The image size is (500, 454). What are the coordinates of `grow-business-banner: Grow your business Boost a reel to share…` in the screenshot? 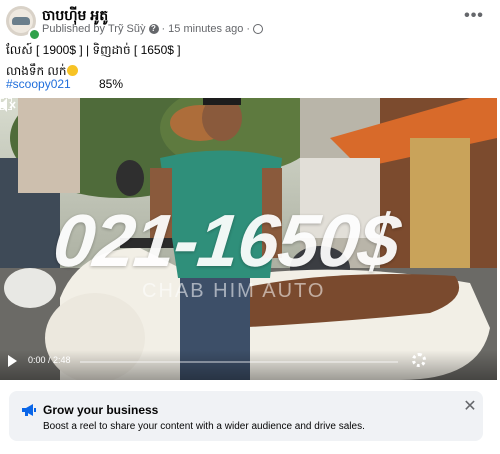 It's located at (246, 416).